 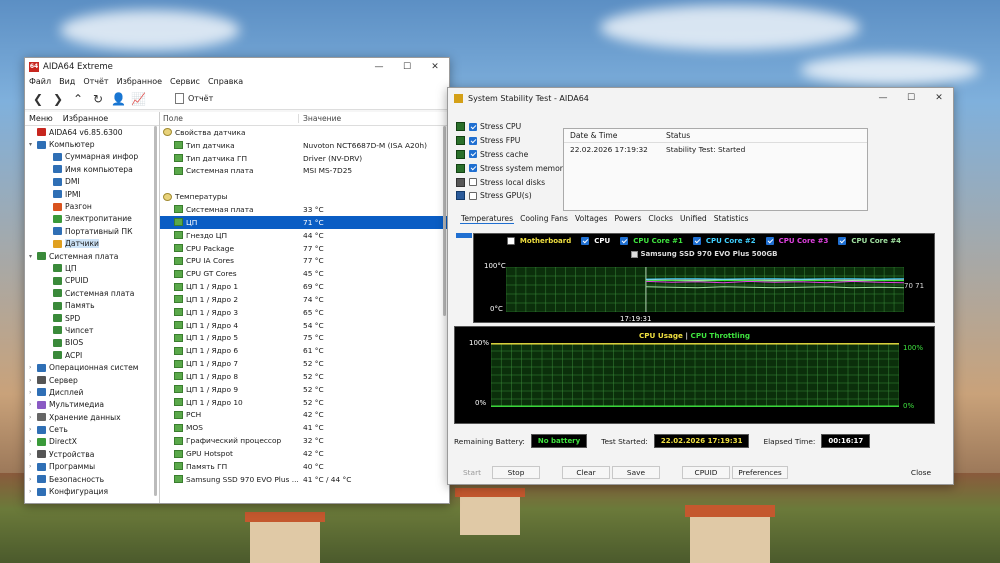 I want to click on tree-item: › Сеть, so click(x=92, y=429).